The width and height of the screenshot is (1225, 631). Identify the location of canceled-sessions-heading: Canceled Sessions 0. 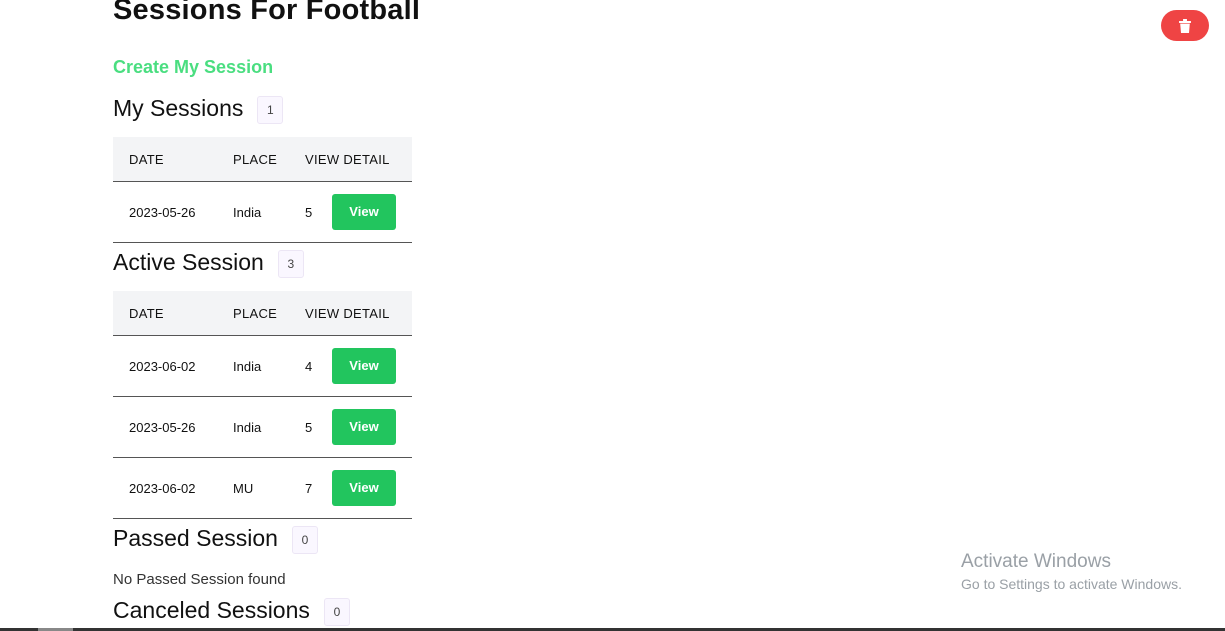
(231, 611).